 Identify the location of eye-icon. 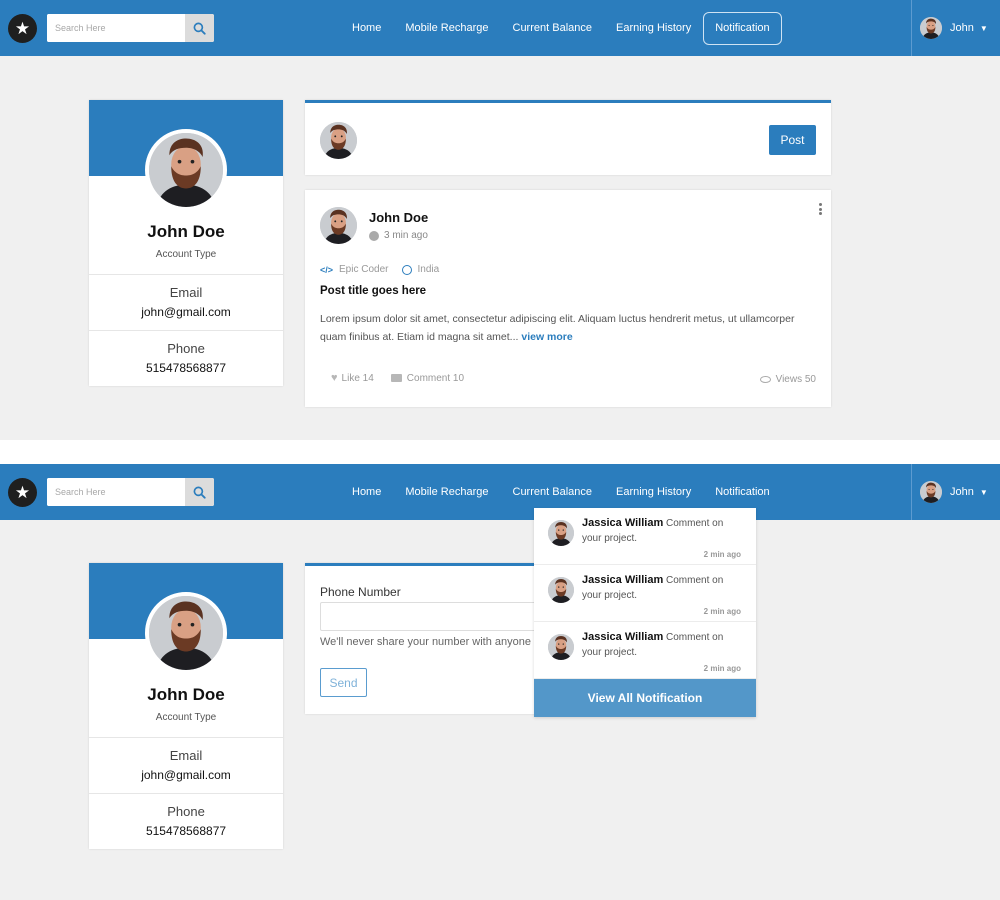
(765, 379).